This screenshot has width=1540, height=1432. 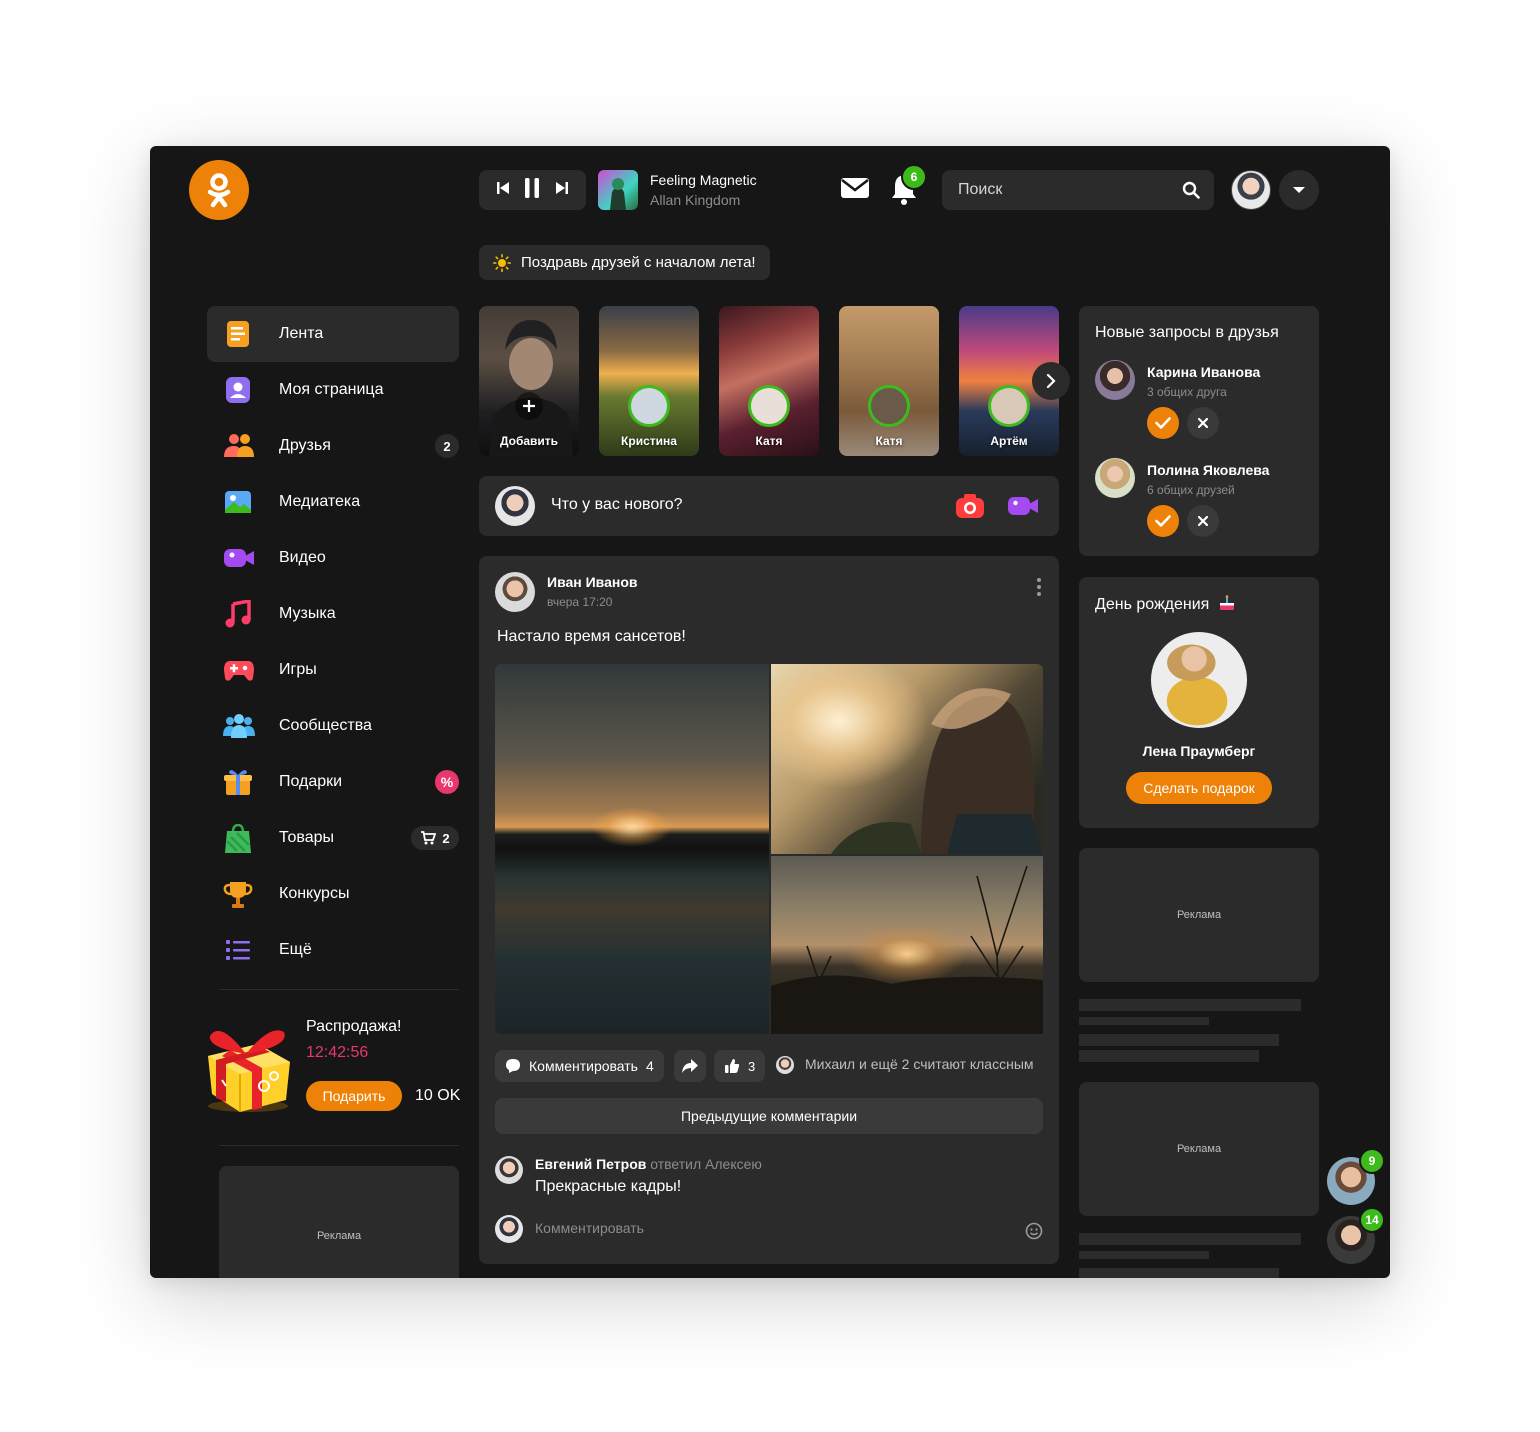 What do you see at coordinates (515, 592) in the screenshot?
I see `post-author-avatar` at bounding box center [515, 592].